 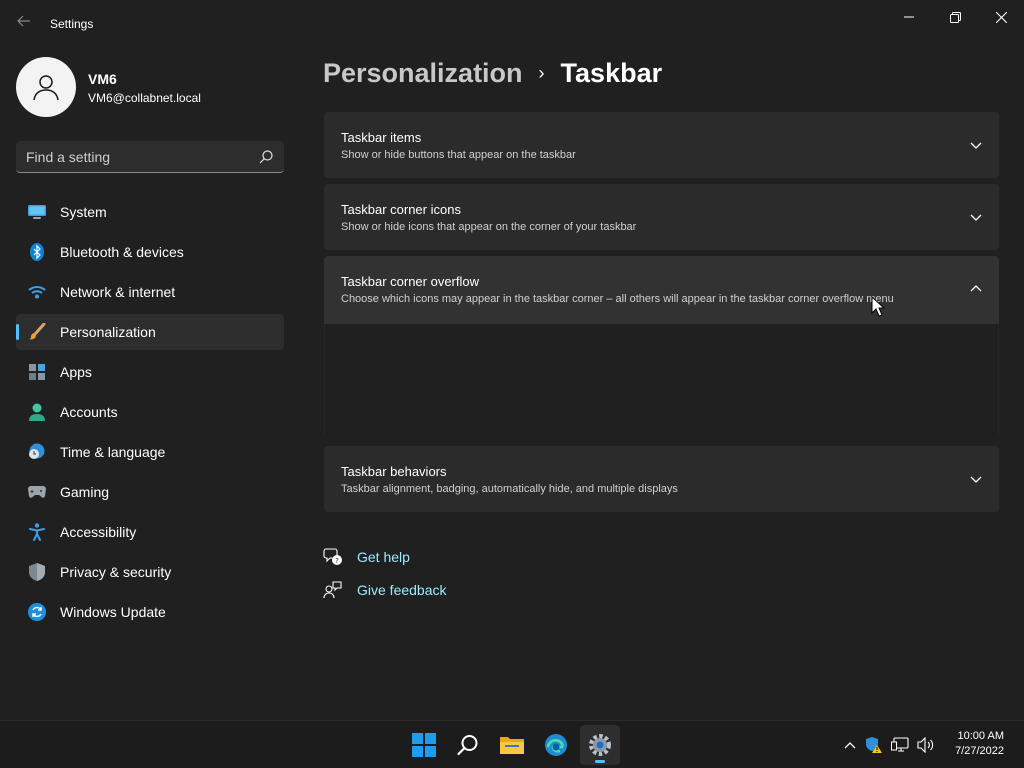 I want to click on card-title: Taskbar corner overflow, so click(x=410, y=281).